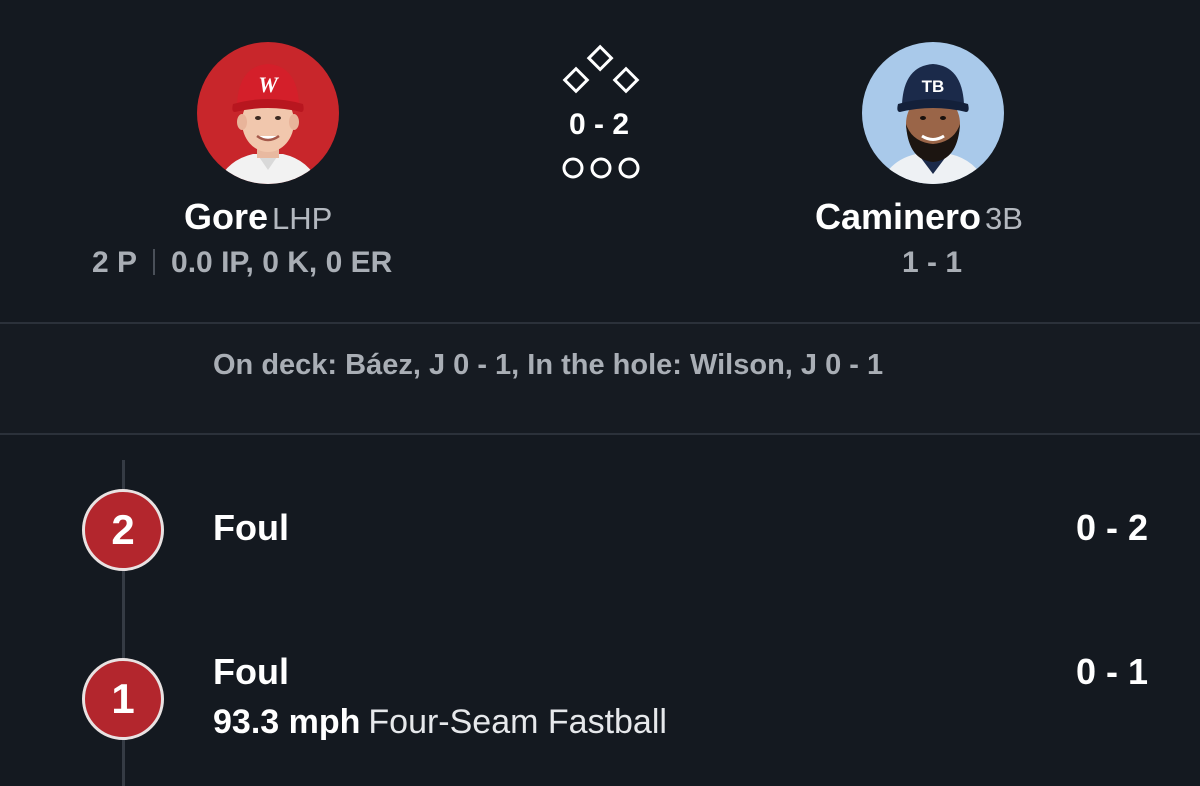 The image size is (1200, 786). I want to click on pitch-count-after: 0 - 2, so click(1111, 527).